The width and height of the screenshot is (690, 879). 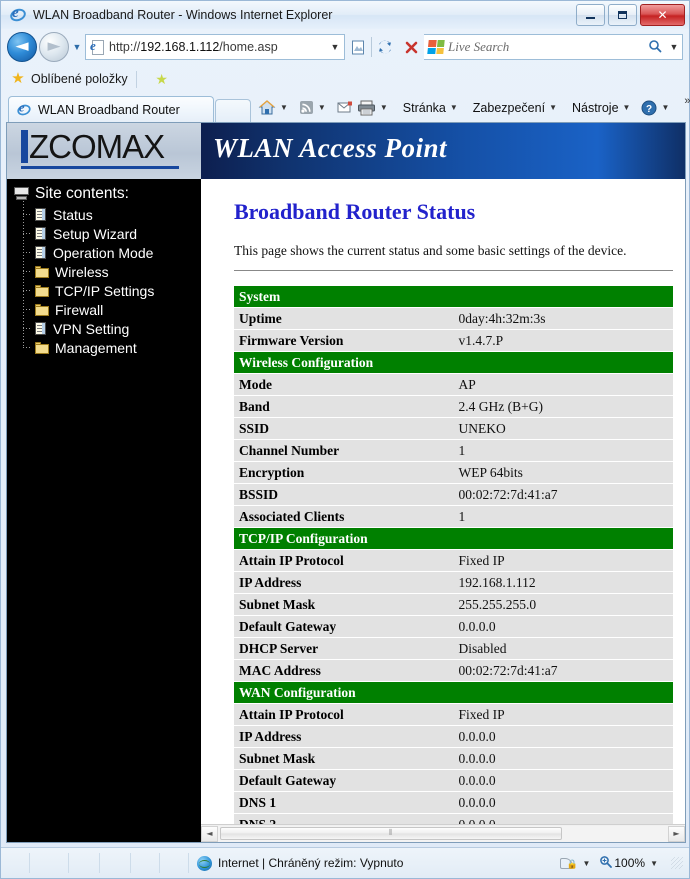 I want to click on status-row: Firmware Version v1.4.7.P, so click(x=453, y=340).